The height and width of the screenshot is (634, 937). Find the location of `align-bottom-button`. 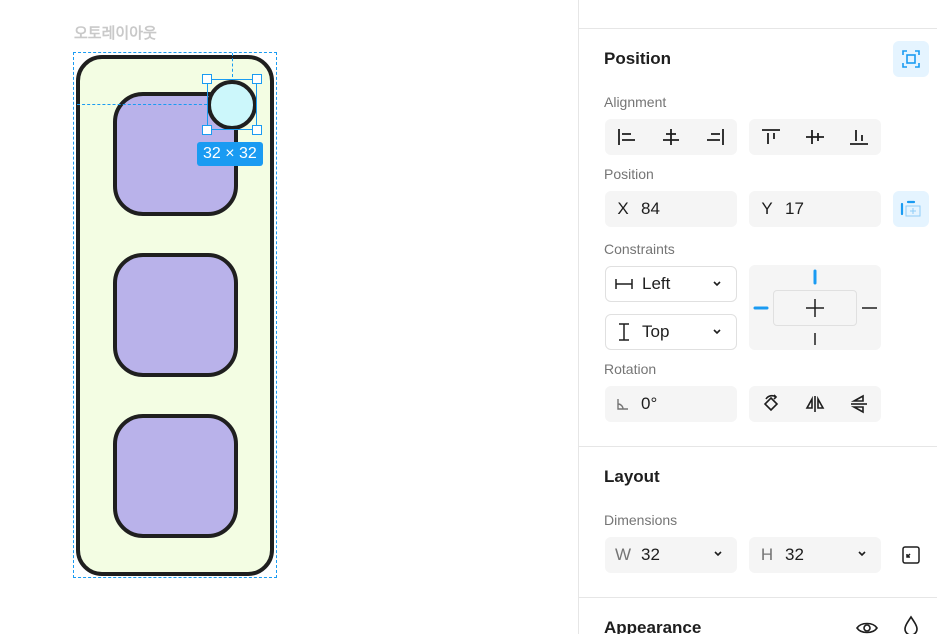

align-bottom-button is located at coordinates (859, 137).